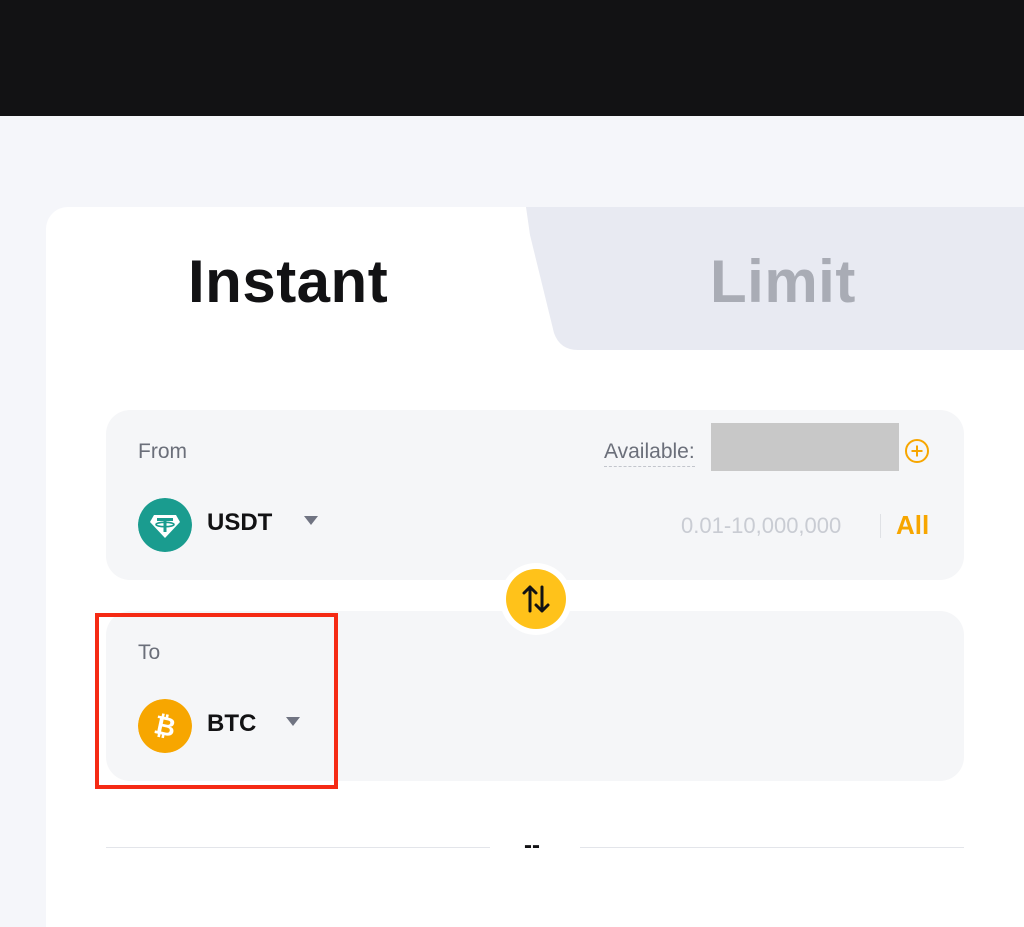 The image size is (1024, 927). What do you see at coordinates (288, 282) in the screenshot?
I see `tab-instant: Instant` at bounding box center [288, 282].